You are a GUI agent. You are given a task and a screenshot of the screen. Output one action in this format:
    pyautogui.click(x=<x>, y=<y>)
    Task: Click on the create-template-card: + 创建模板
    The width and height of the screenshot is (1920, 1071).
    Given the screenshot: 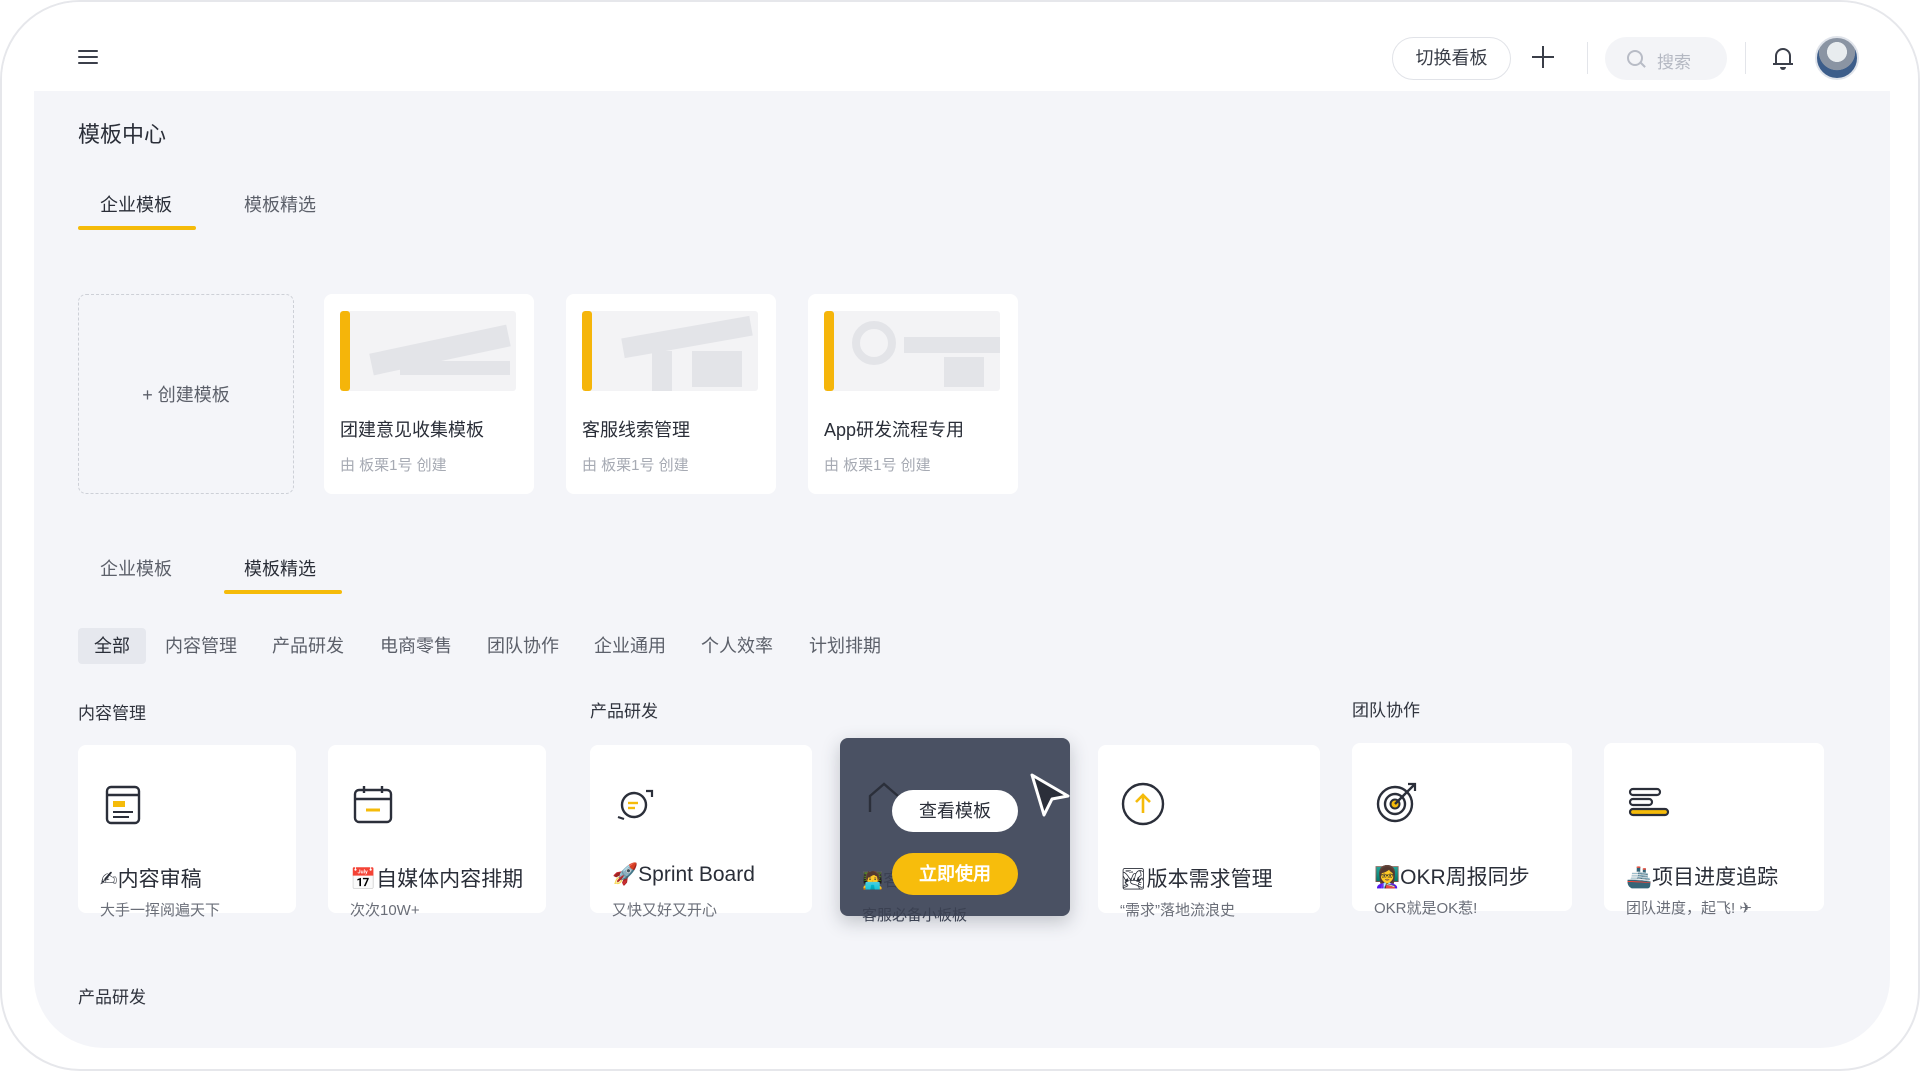 What is the action you would take?
    pyautogui.click(x=186, y=394)
    